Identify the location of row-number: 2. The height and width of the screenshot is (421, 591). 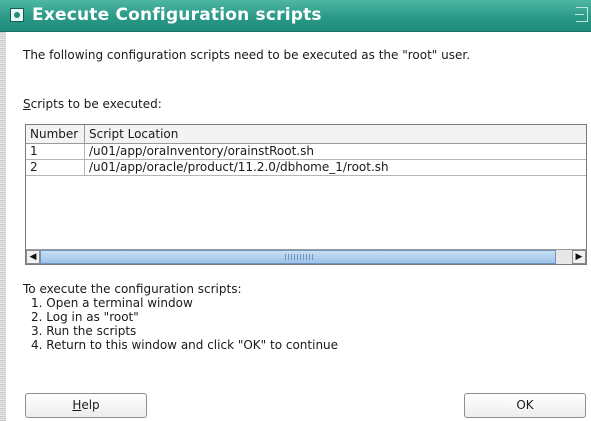
(55, 167).